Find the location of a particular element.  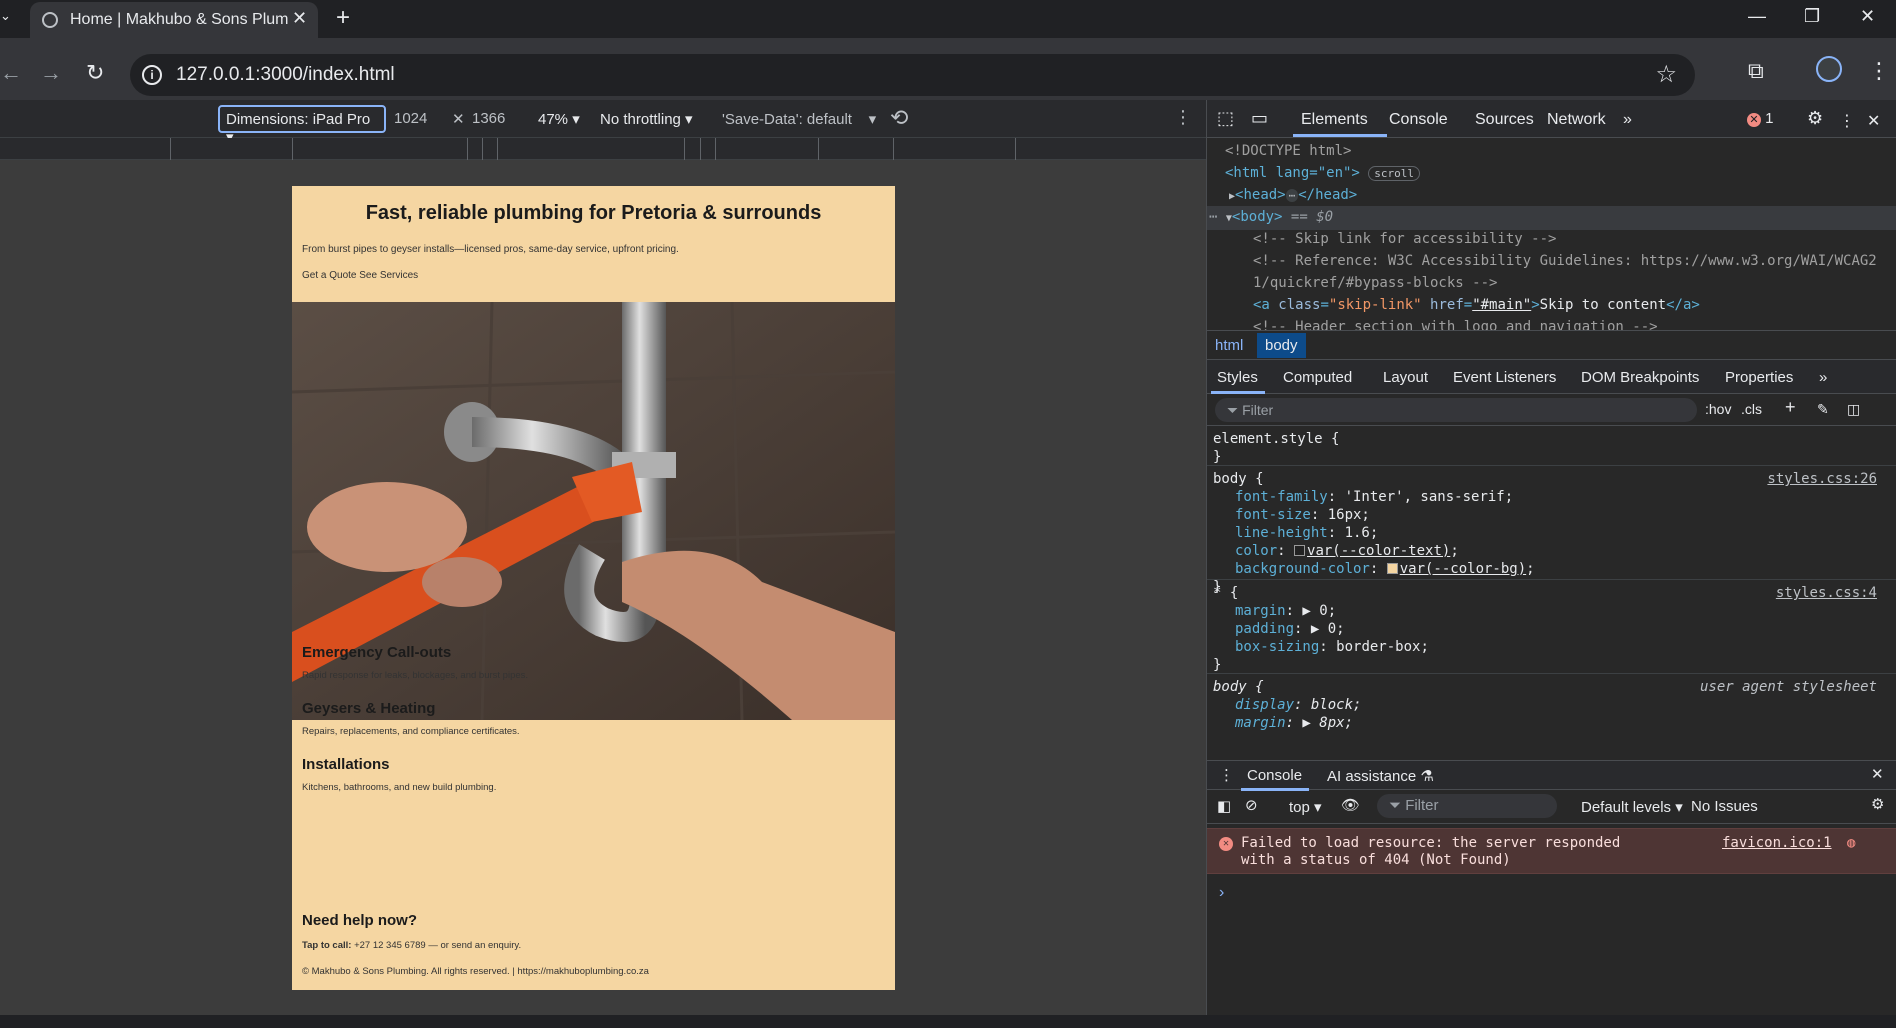

tab-console: Console is located at coordinates (1418, 120).